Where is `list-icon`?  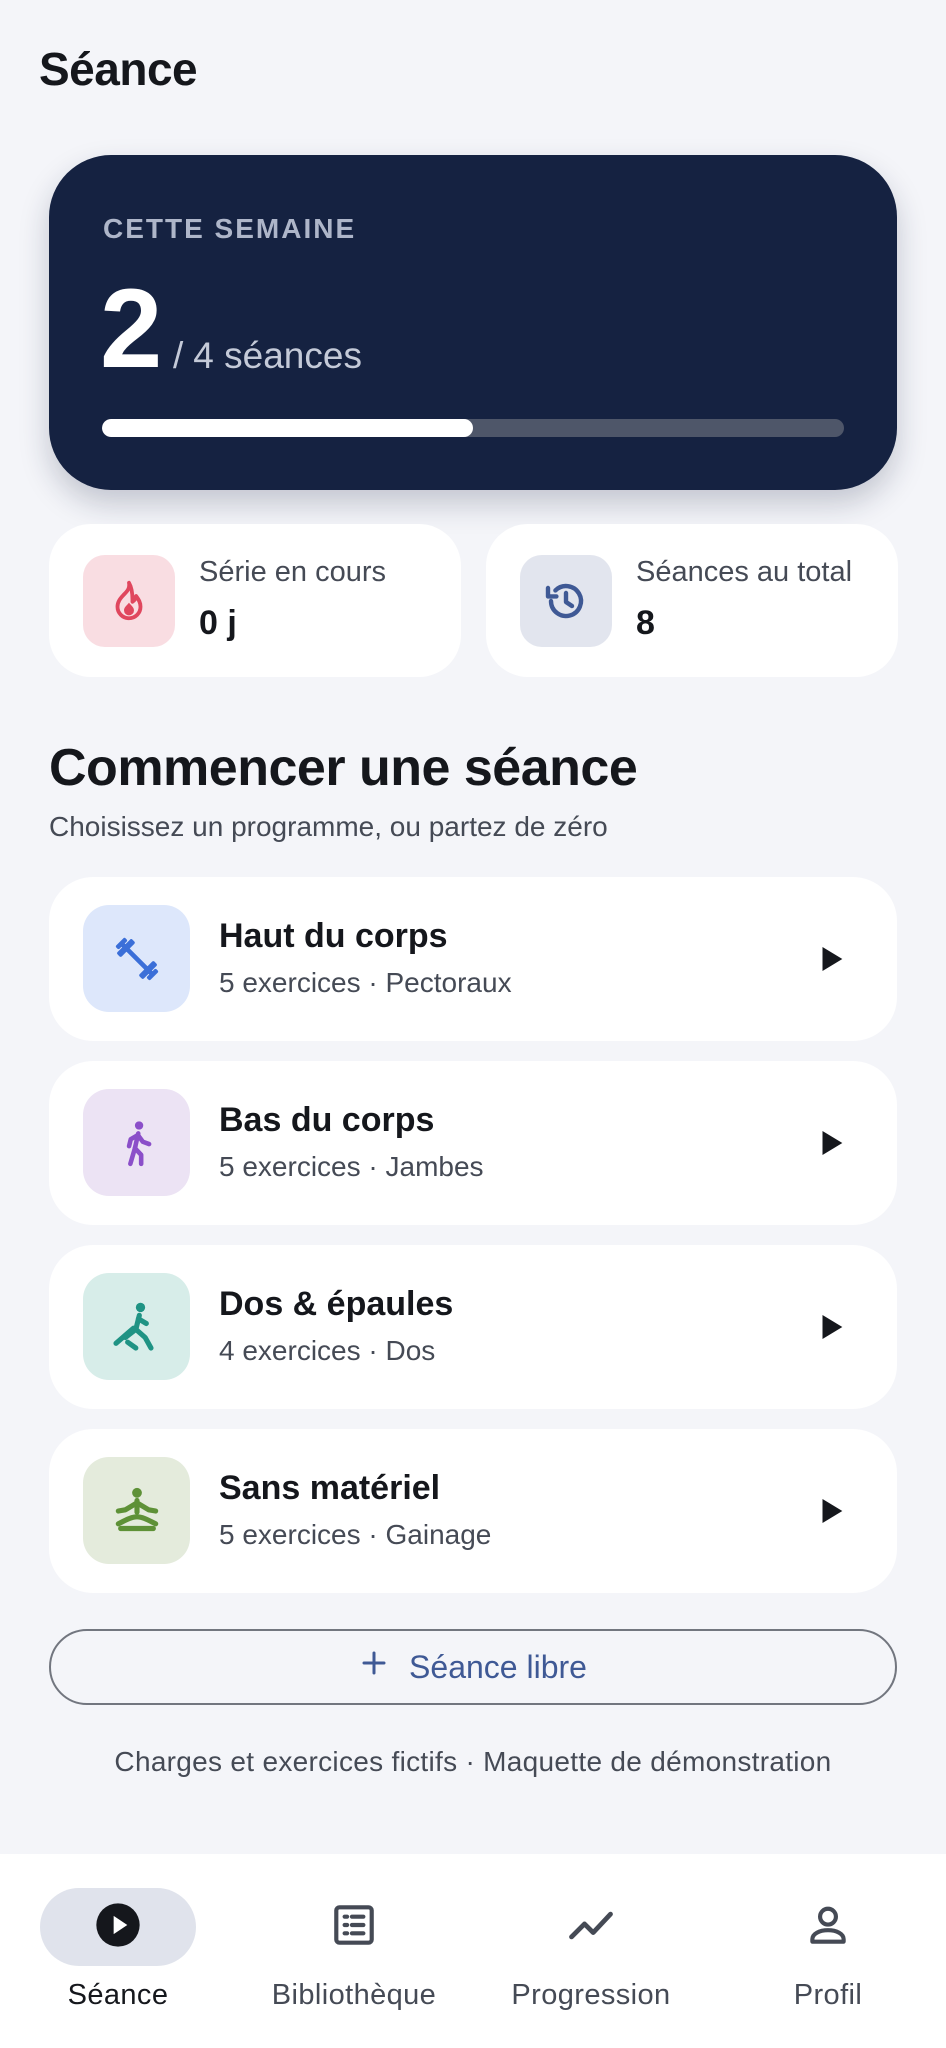 list-icon is located at coordinates (354, 1927).